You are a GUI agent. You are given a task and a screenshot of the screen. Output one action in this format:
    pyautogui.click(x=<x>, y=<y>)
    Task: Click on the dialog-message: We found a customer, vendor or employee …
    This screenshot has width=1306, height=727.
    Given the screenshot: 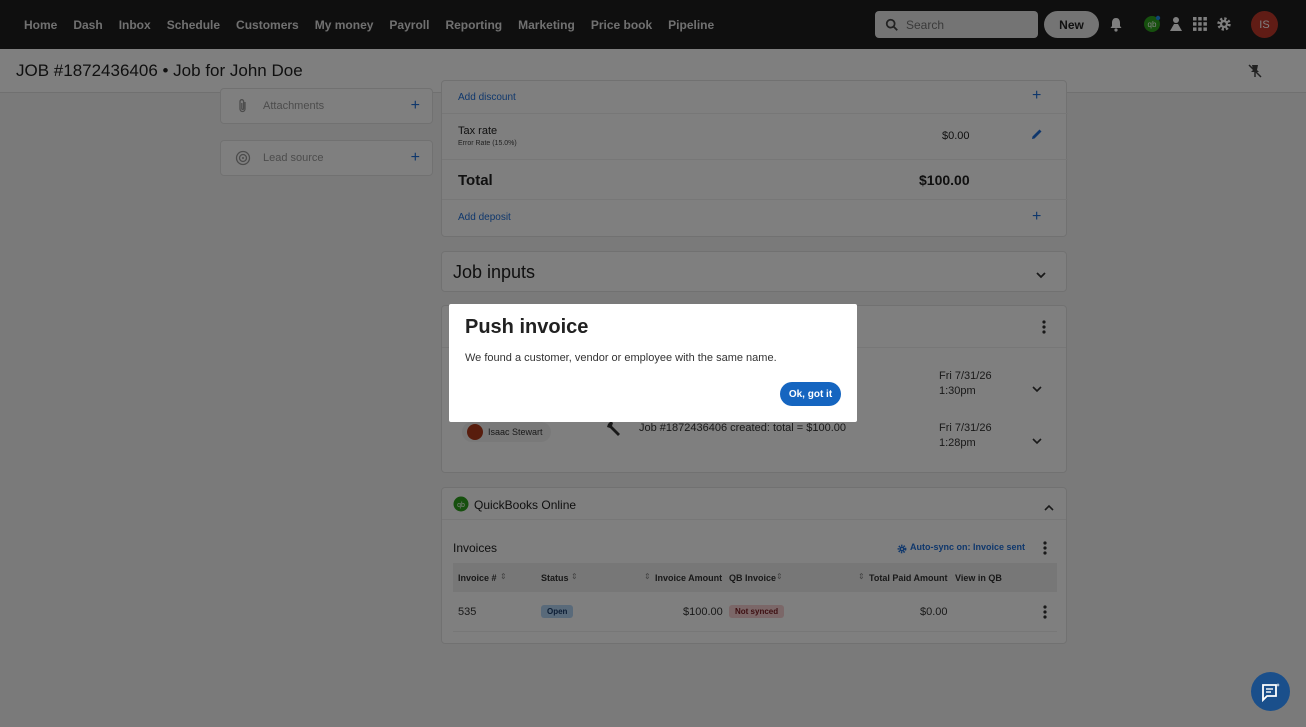 What is the action you would take?
    pyautogui.click(x=621, y=358)
    